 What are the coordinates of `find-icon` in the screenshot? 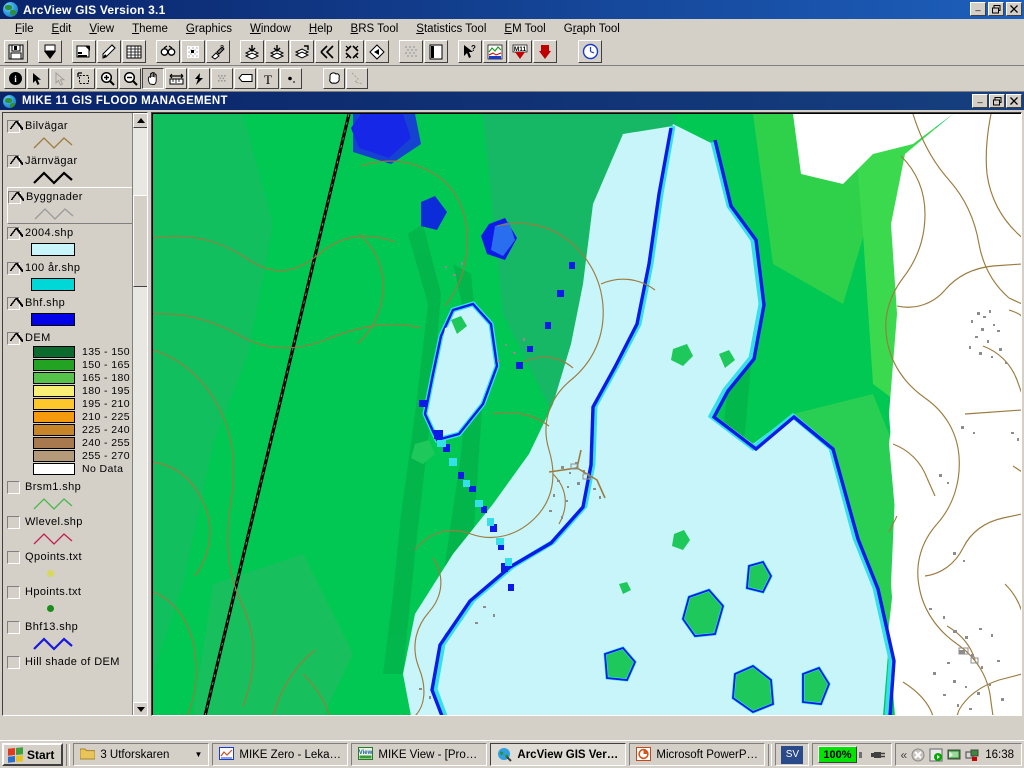 It's located at (168, 51).